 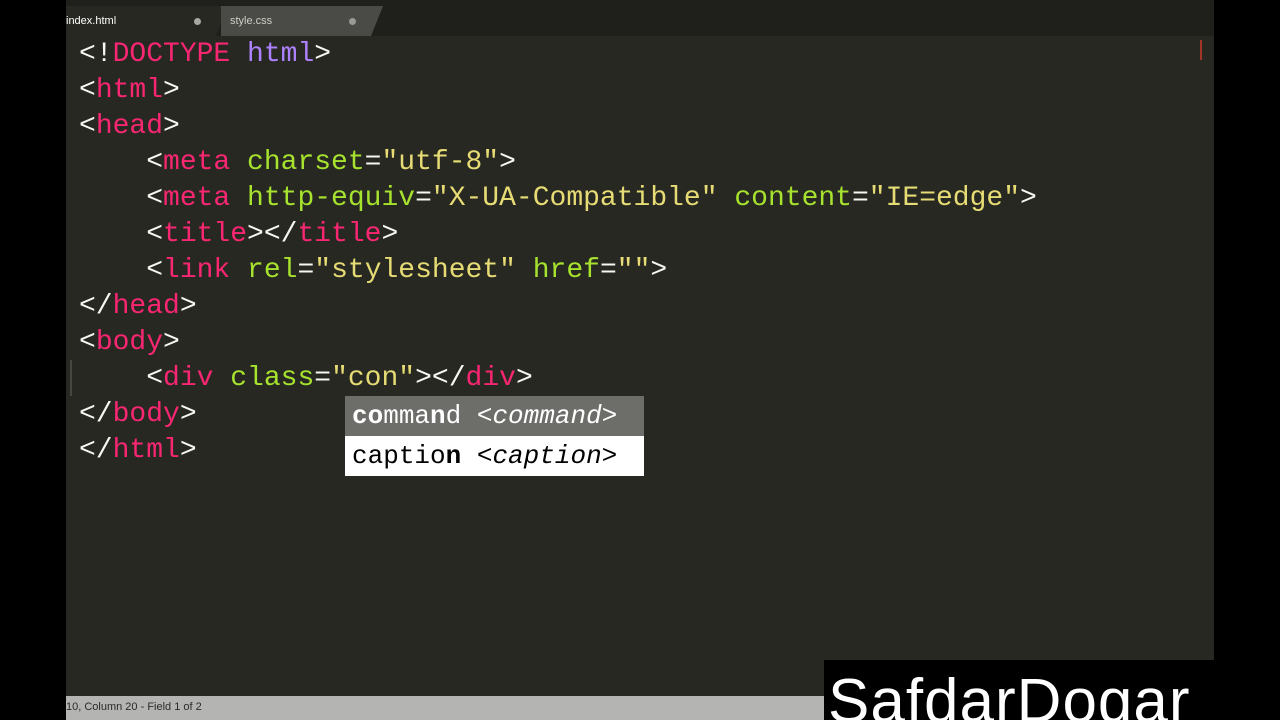 I want to click on code-token: charset, so click(x=306, y=162).